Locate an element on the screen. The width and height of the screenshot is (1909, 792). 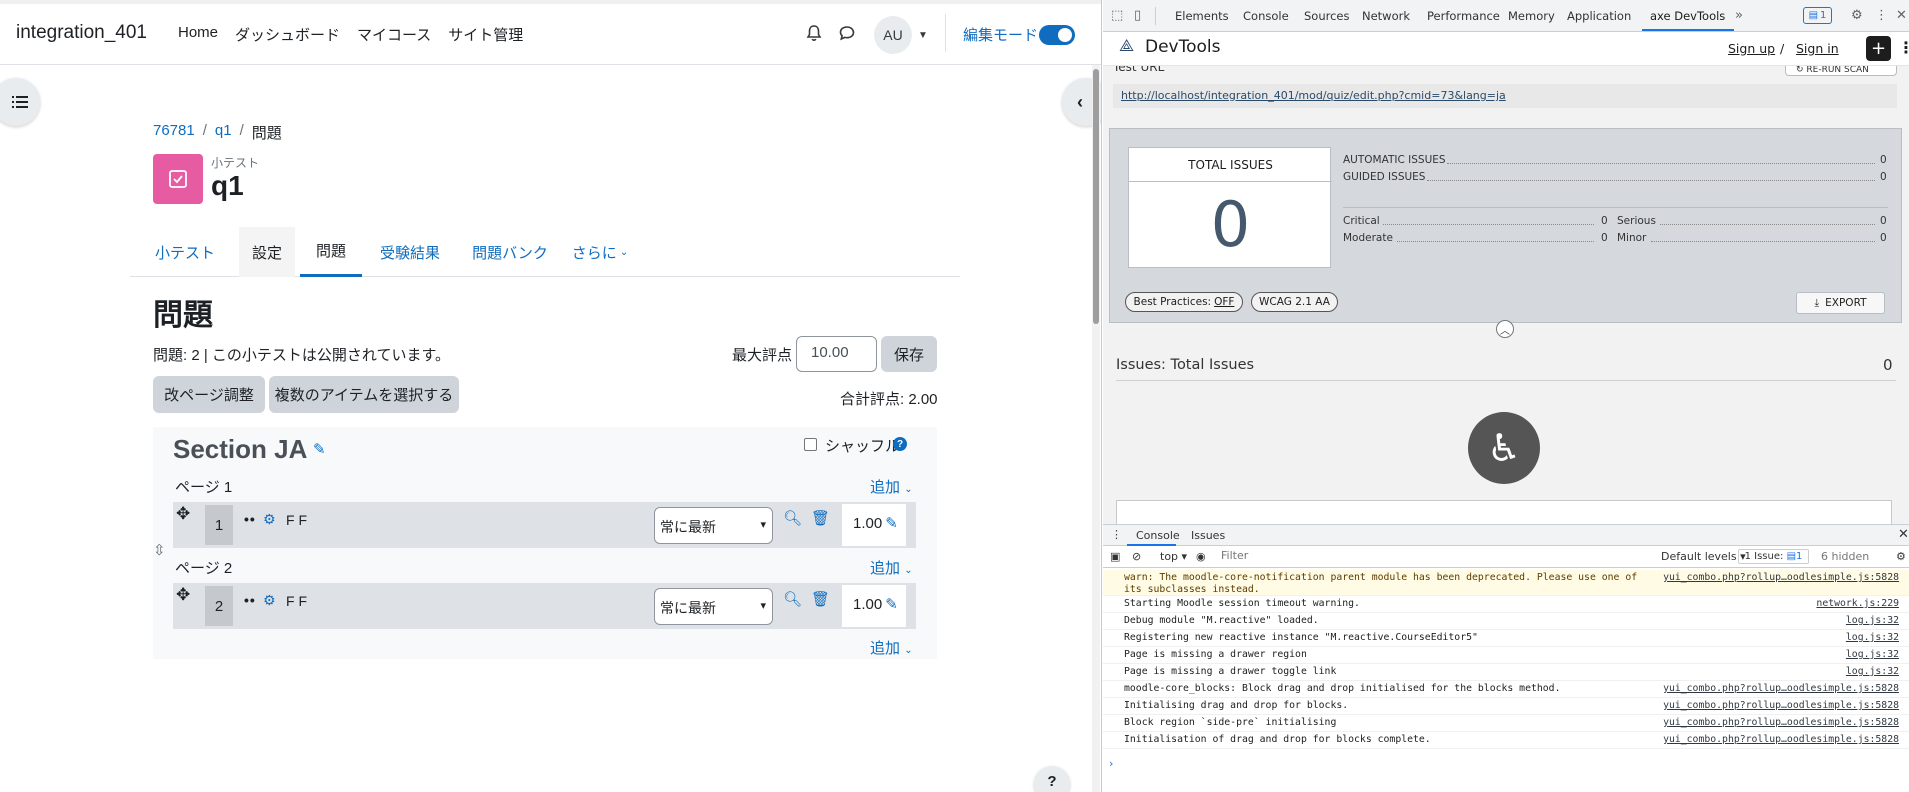
edit-mode-toggle is located at coordinates (1057, 35).